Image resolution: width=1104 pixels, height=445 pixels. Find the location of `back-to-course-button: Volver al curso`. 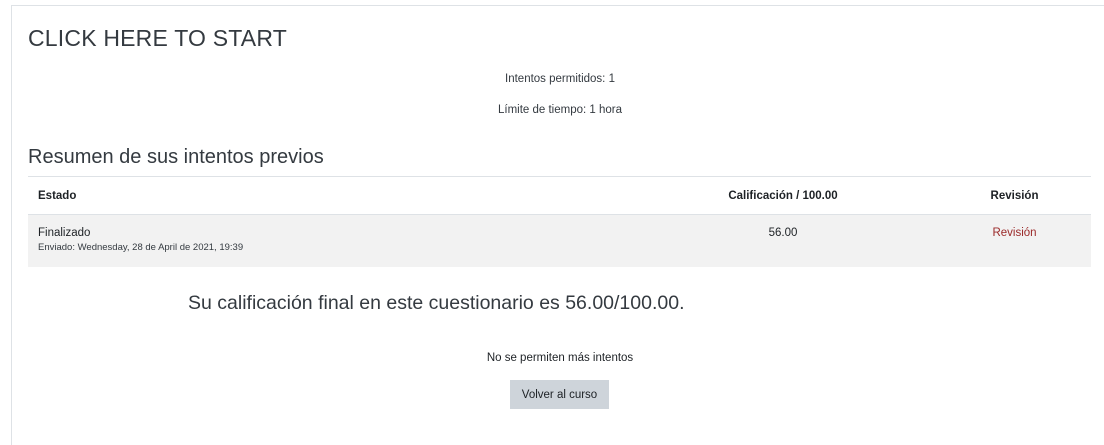

back-to-course-button: Volver al curso is located at coordinates (559, 394).